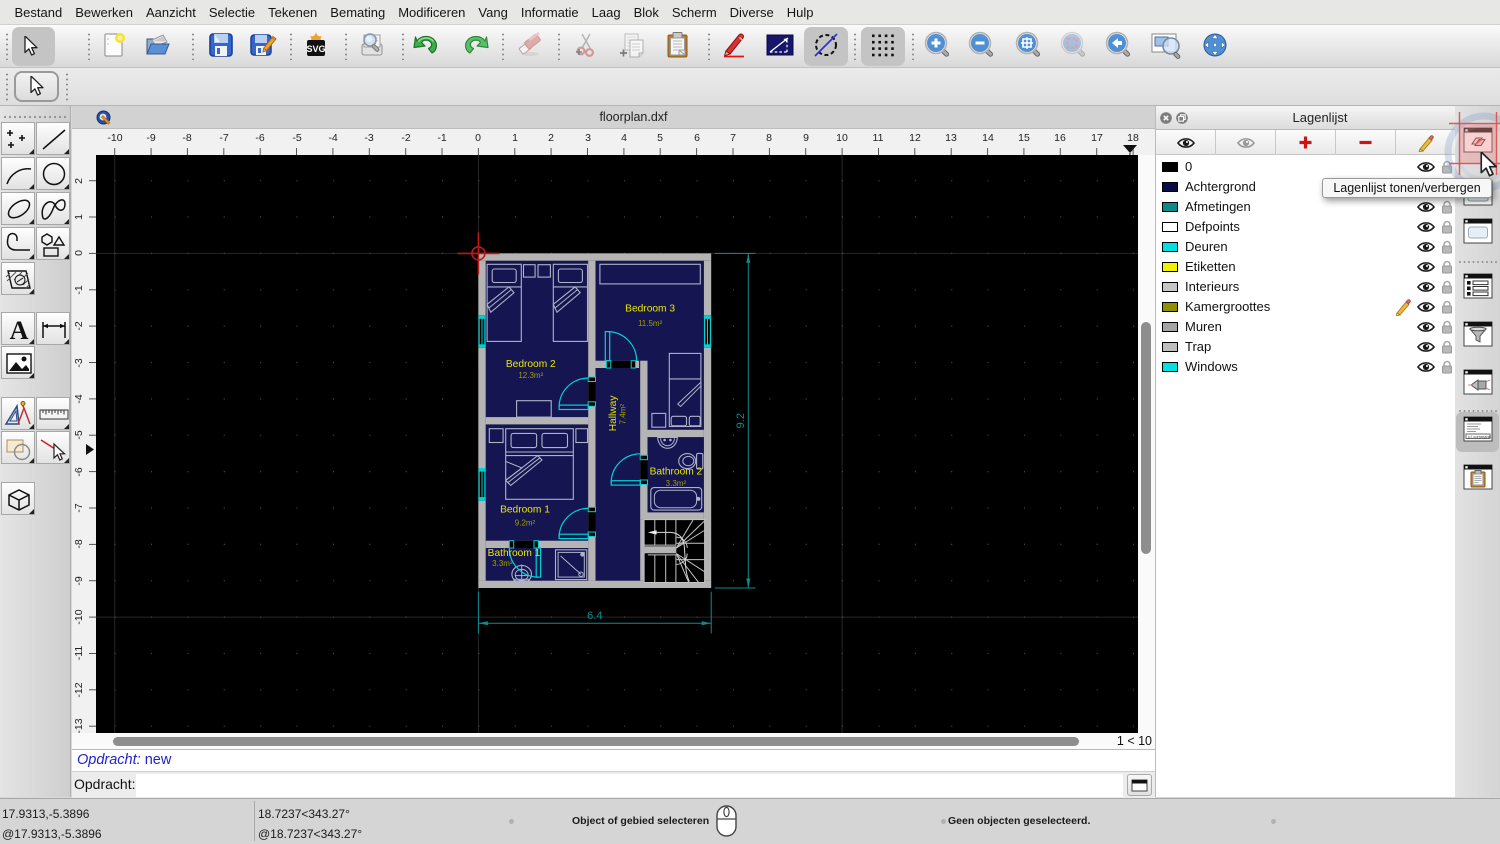 Image resolution: width=1500 pixels, height=844 pixels. Describe the element at coordinates (623, 414) in the screenshot. I see `svg-text: 7.4m²` at that location.